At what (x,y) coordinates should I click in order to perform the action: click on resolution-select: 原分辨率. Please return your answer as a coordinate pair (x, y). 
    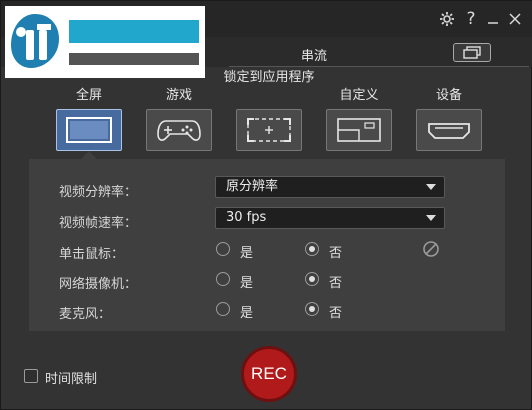
    Looking at the image, I should click on (330, 187).